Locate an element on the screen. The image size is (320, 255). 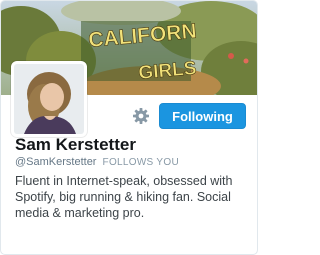
following-button: Following is located at coordinates (202, 116).